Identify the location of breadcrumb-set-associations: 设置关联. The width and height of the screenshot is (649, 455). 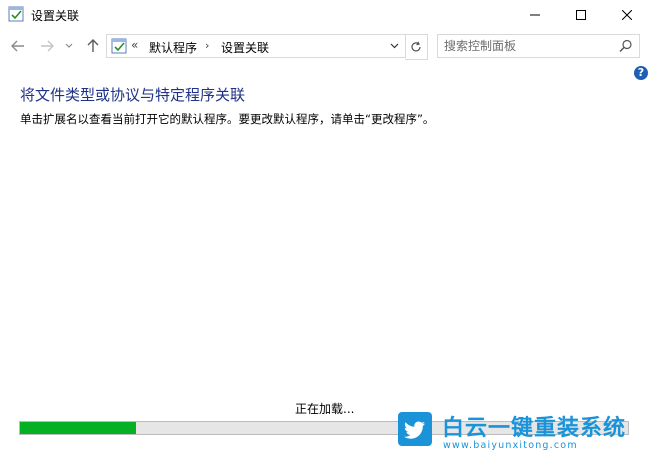
(245, 47).